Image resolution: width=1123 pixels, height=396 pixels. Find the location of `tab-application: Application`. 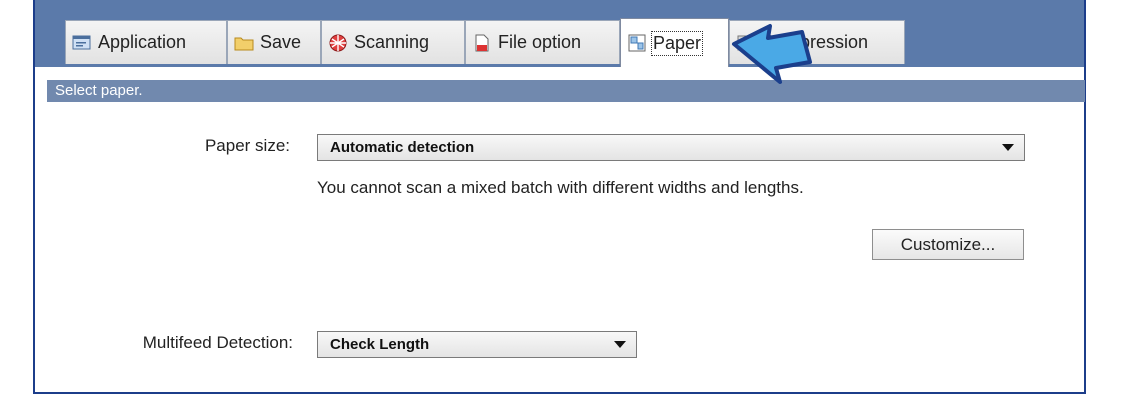

tab-application: Application is located at coordinates (146, 42).